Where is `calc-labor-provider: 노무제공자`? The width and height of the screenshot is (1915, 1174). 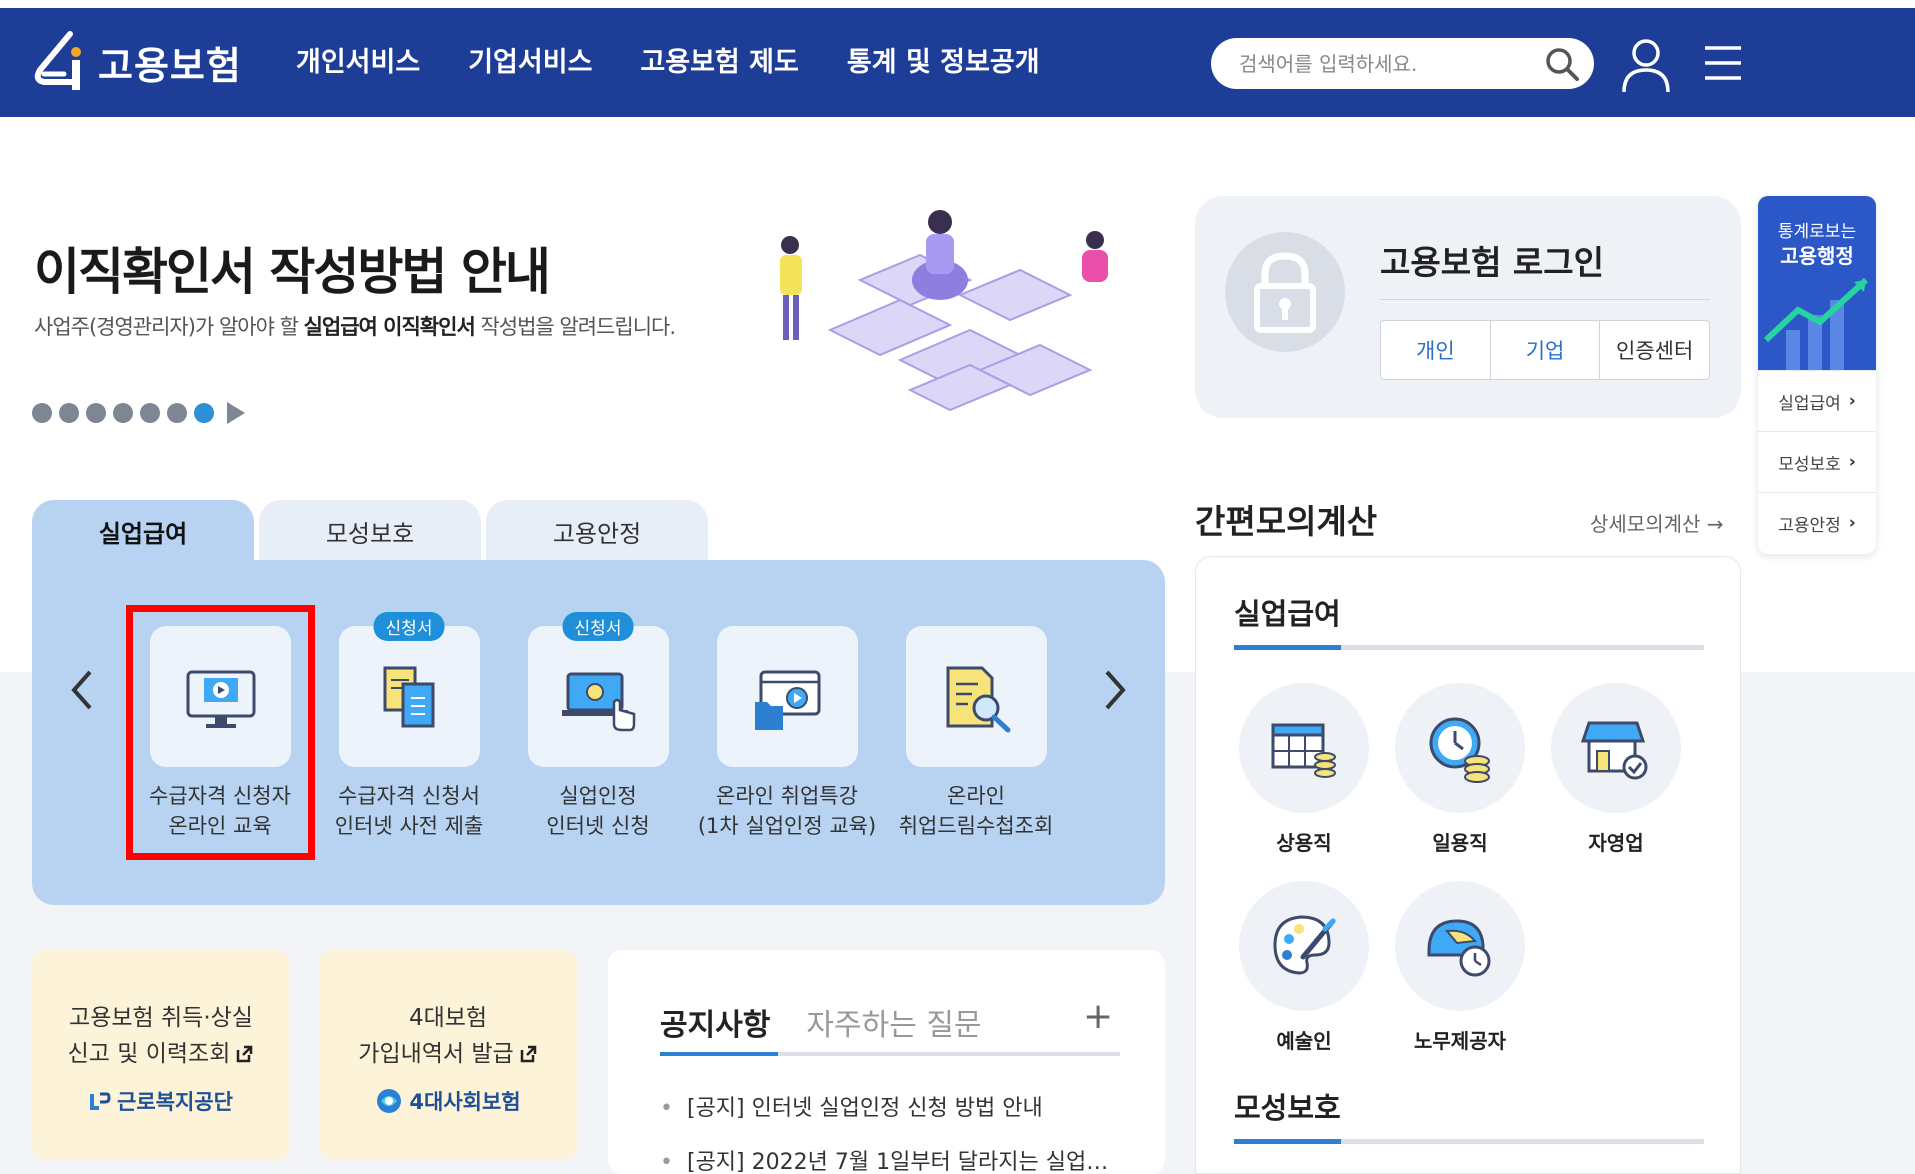
calc-labor-provider: 노무제공자 is located at coordinates (1460, 967).